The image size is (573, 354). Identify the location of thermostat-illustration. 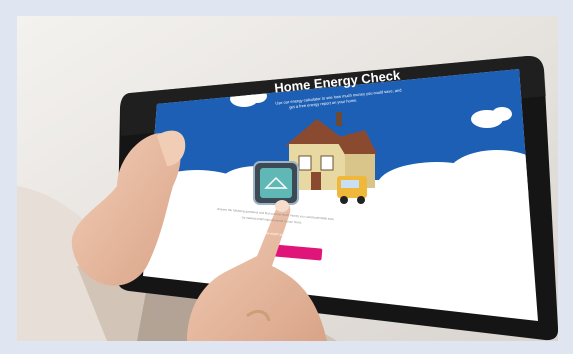
(276, 183).